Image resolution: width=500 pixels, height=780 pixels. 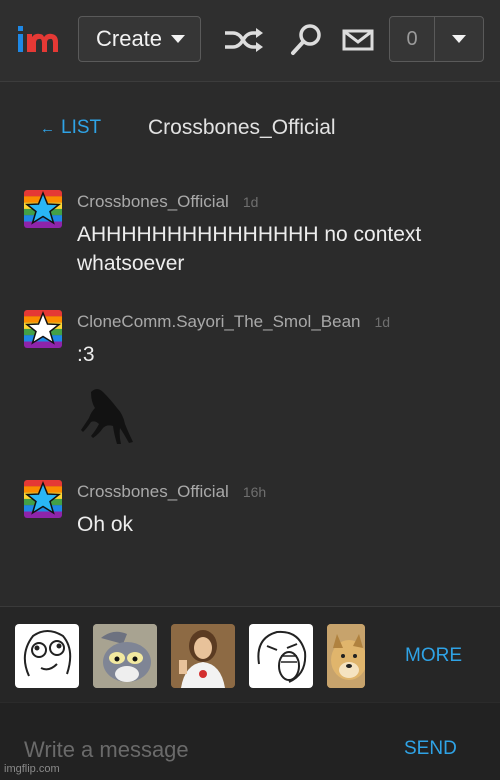 What do you see at coordinates (412, 39) in the screenshot?
I see `notification-count: 0` at bounding box center [412, 39].